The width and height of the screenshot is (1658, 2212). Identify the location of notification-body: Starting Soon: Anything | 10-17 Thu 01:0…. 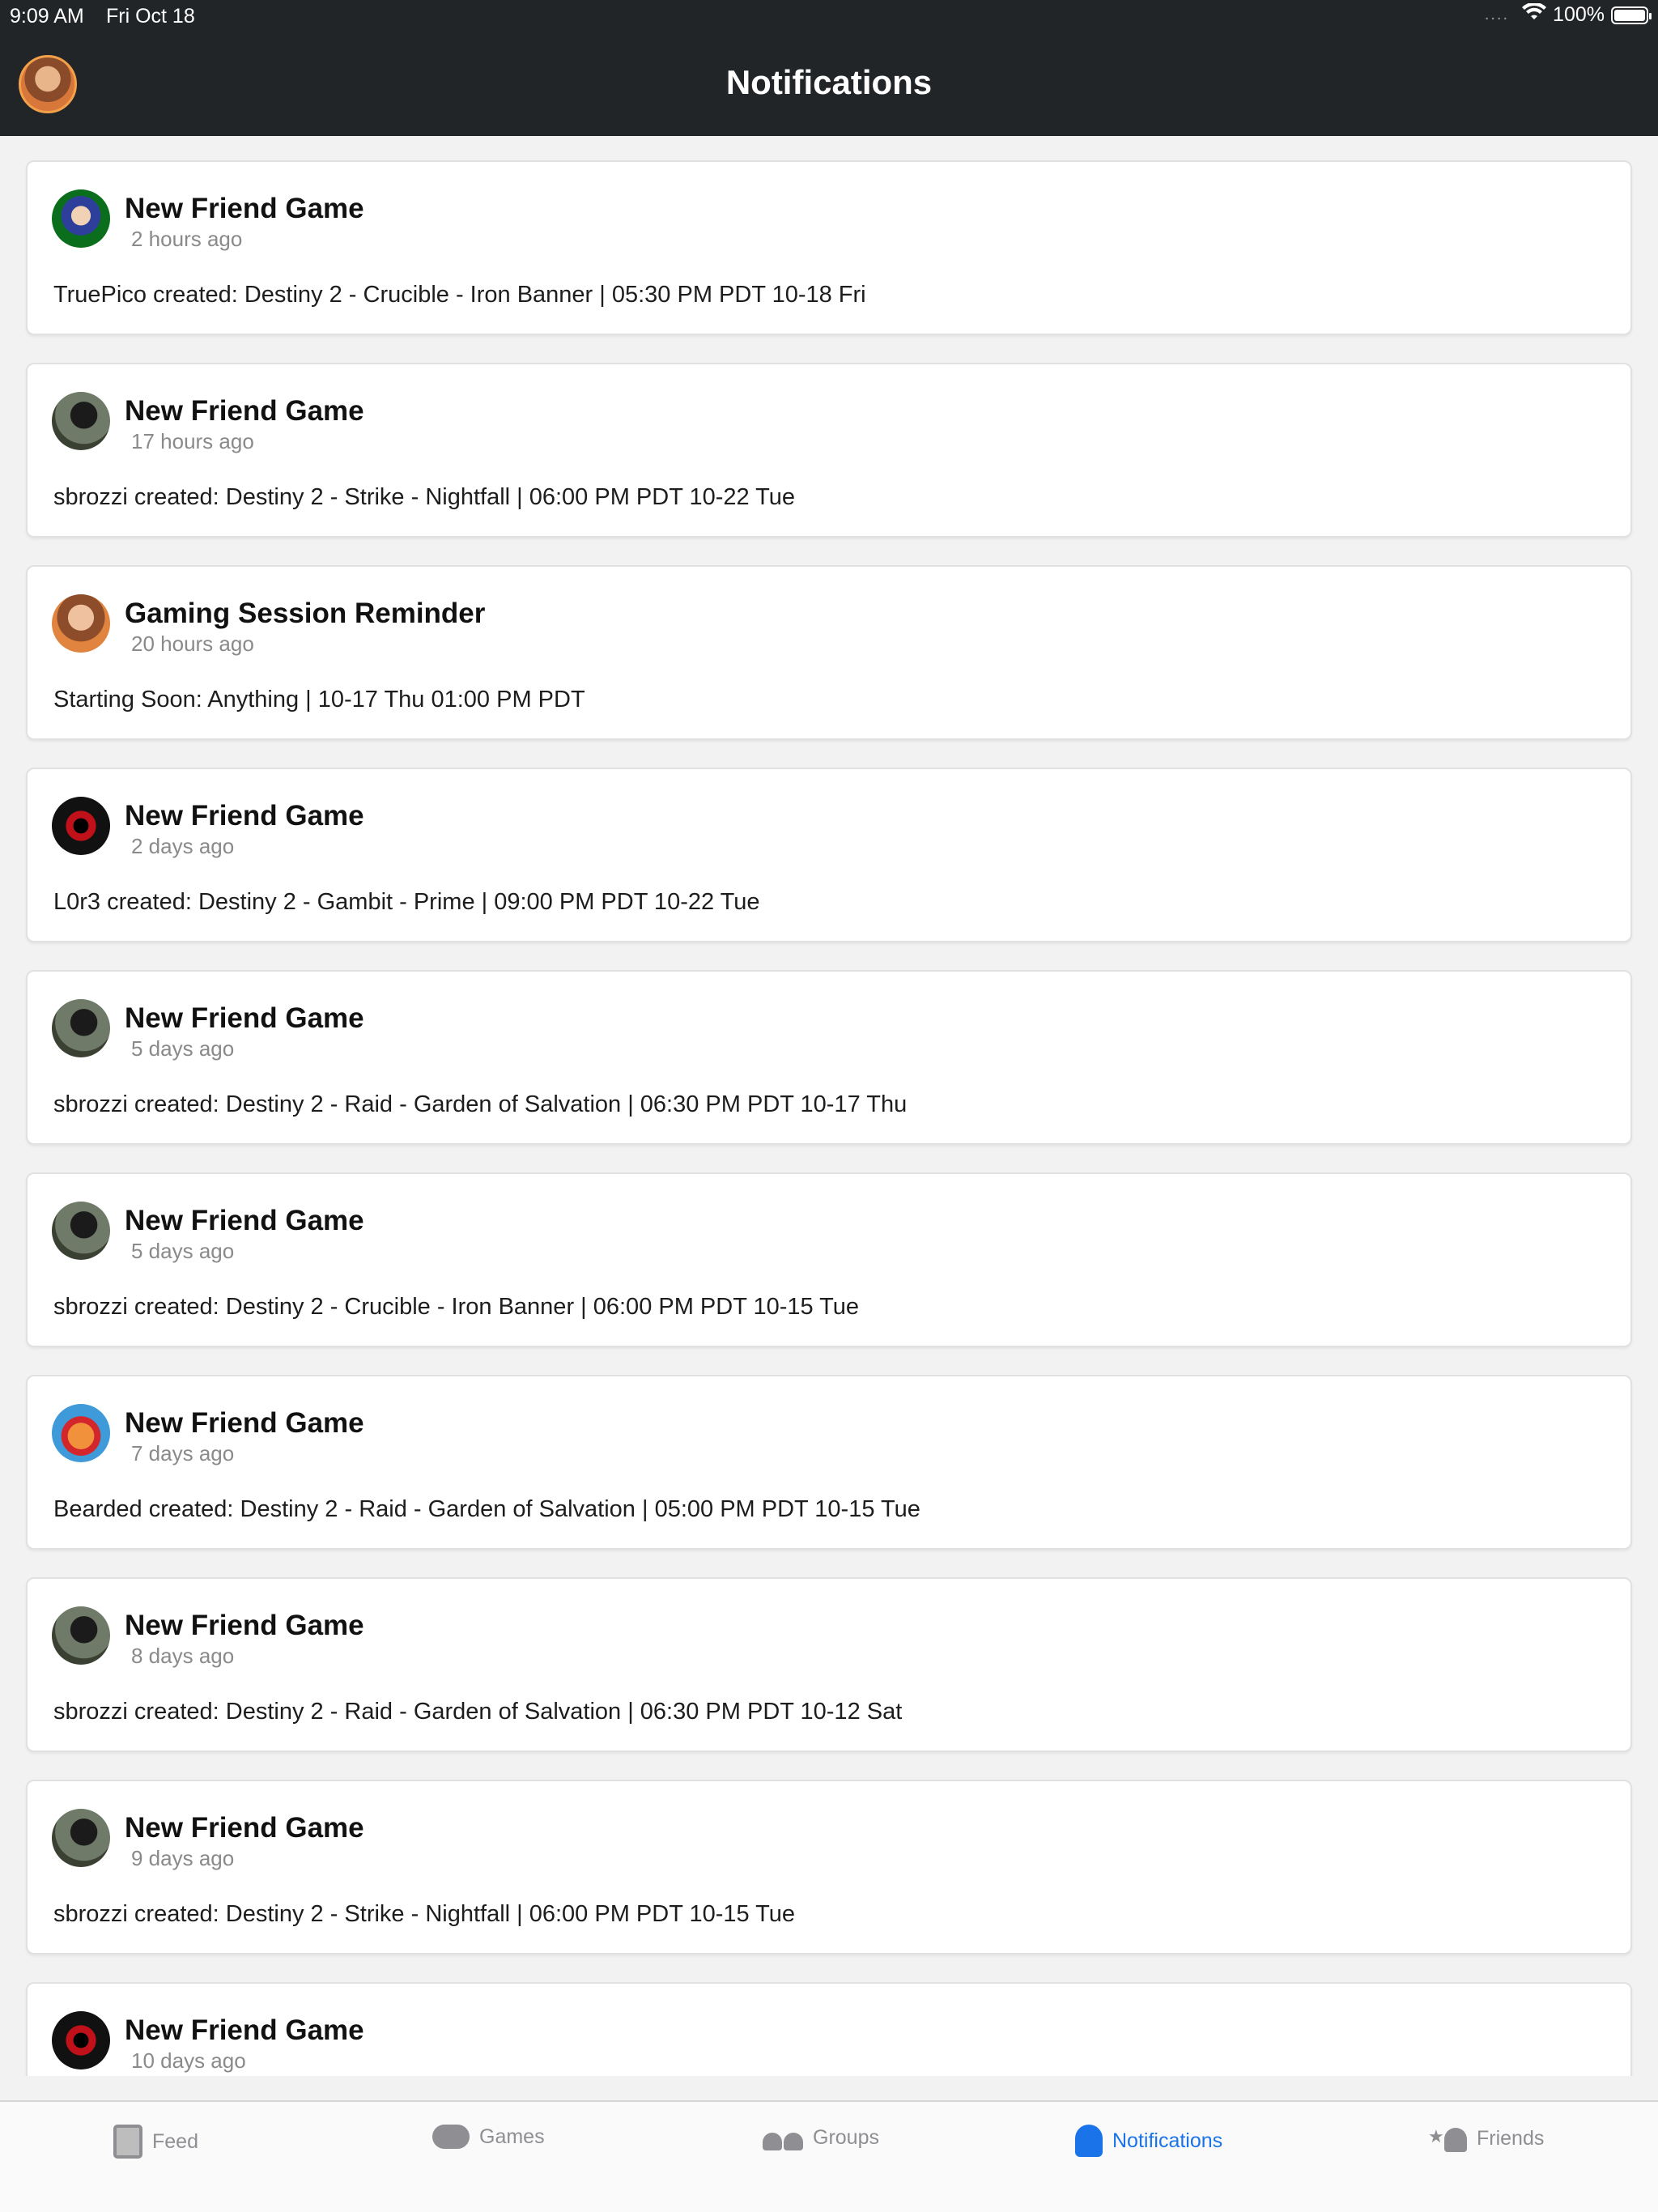
(319, 700).